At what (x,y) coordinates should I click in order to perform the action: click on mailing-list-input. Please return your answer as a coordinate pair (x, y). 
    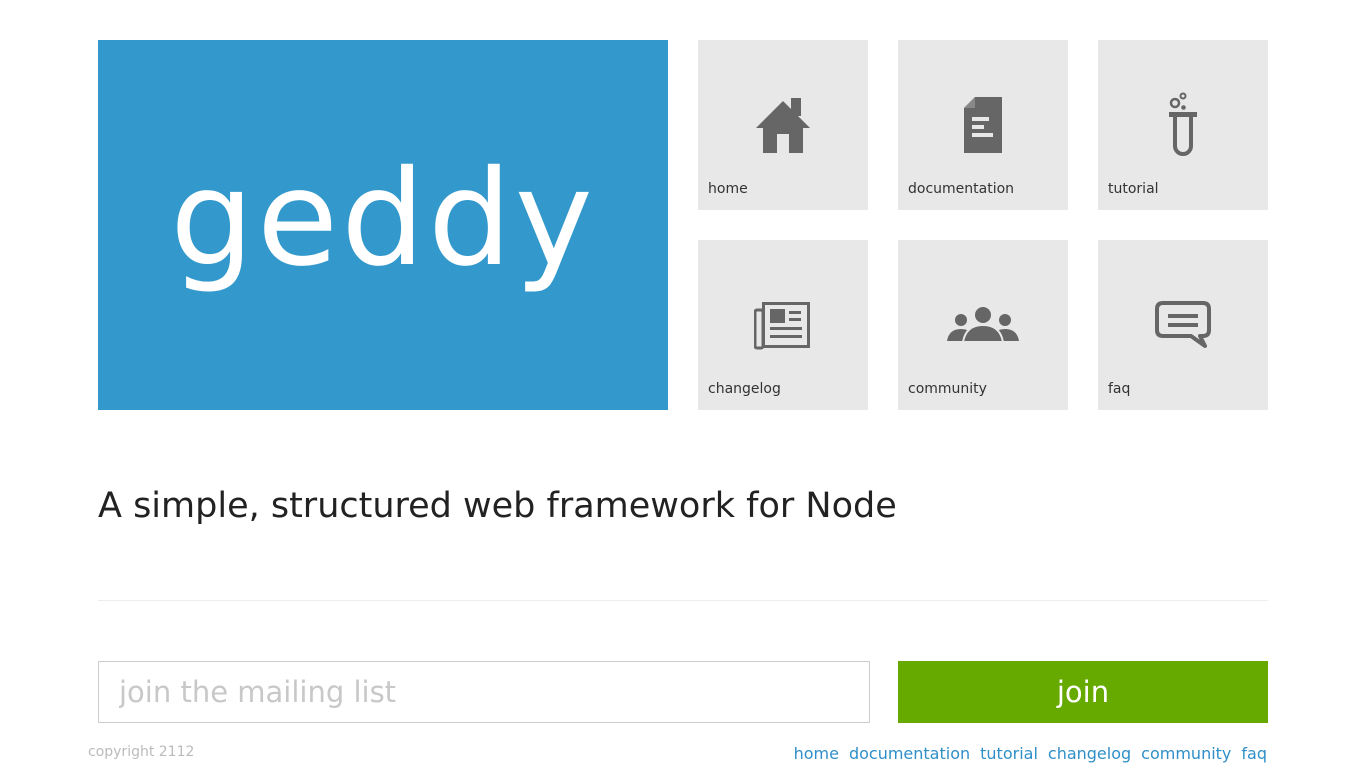
    Looking at the image, I should click on (484, 692).